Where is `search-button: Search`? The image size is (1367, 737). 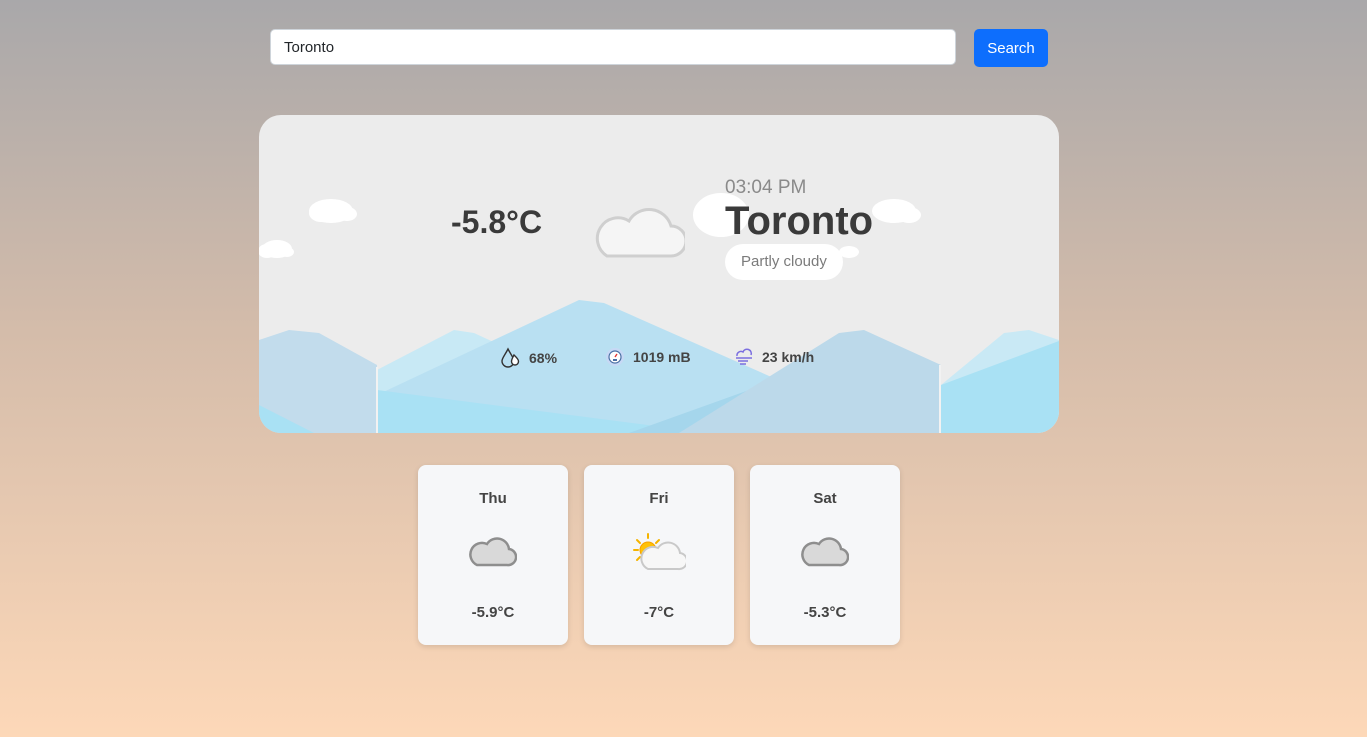
search-button: Search is located at coordinates (1011, 48).